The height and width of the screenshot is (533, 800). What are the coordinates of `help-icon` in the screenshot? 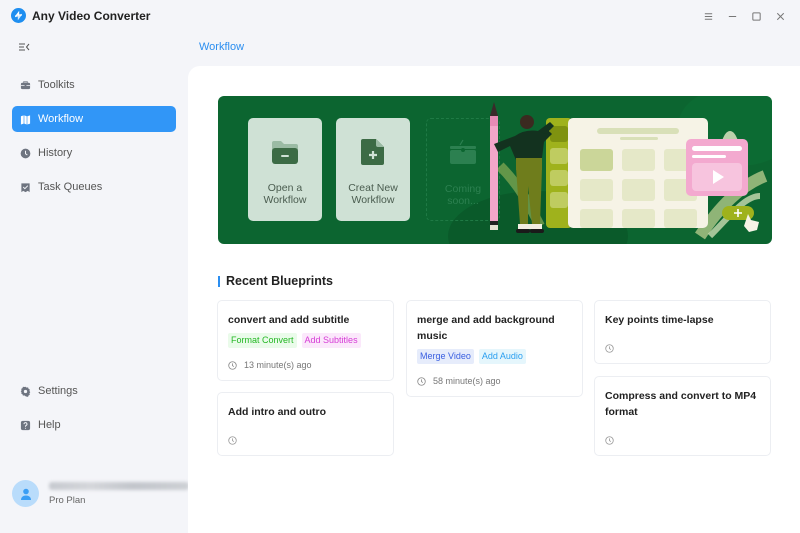 It's located at (25, 425).